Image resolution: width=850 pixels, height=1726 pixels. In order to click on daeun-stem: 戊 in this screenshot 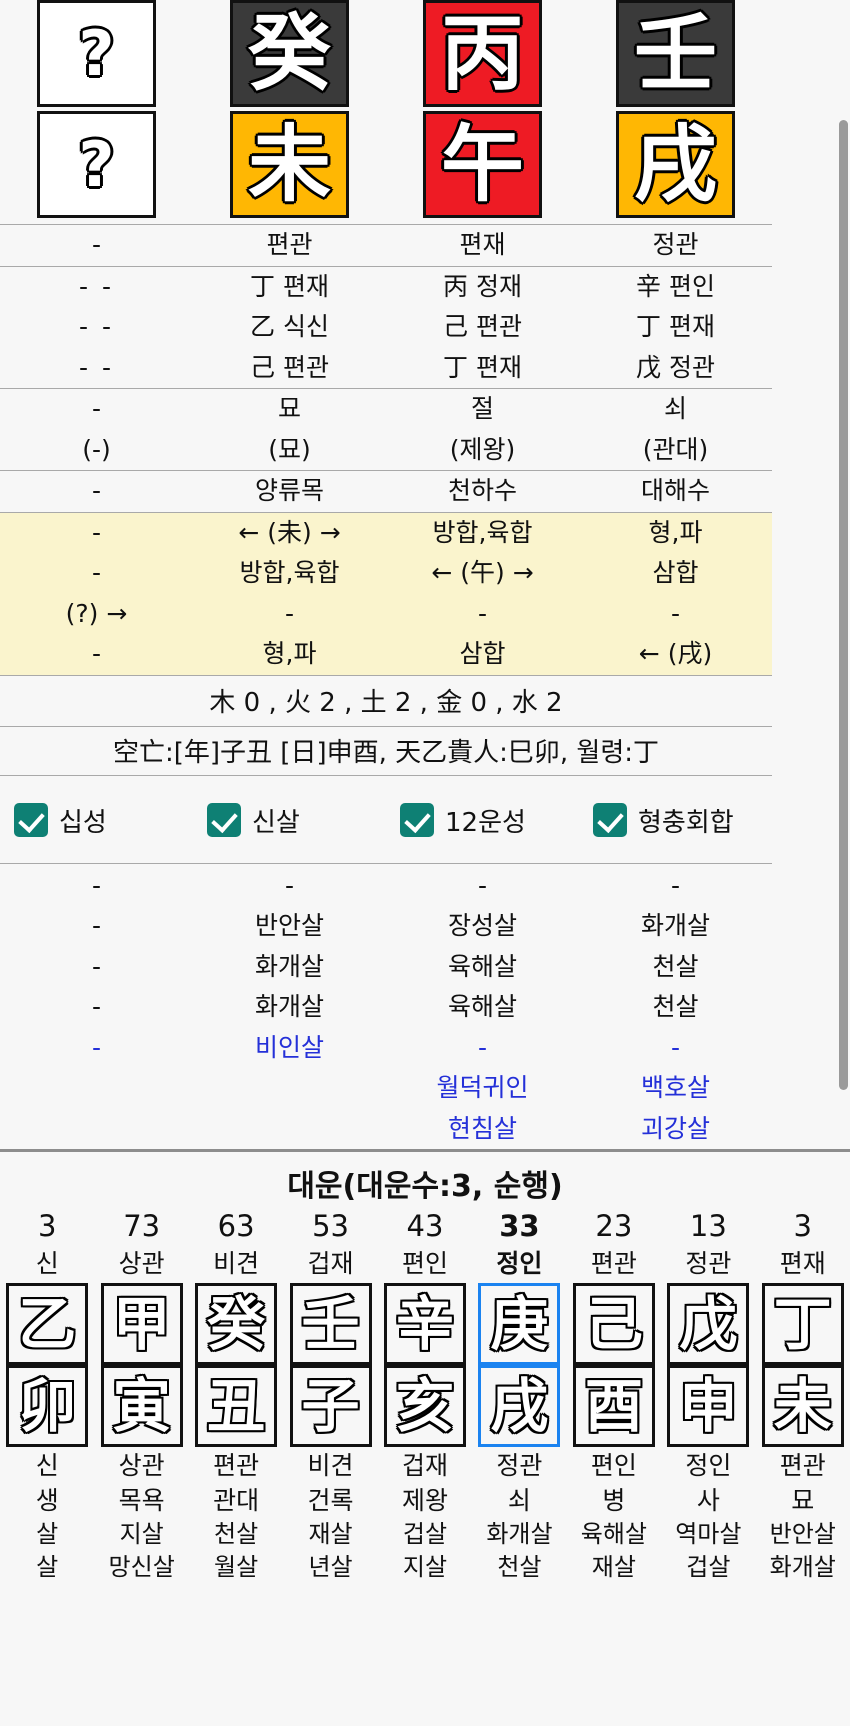, I will do `click(708, 1324)`.